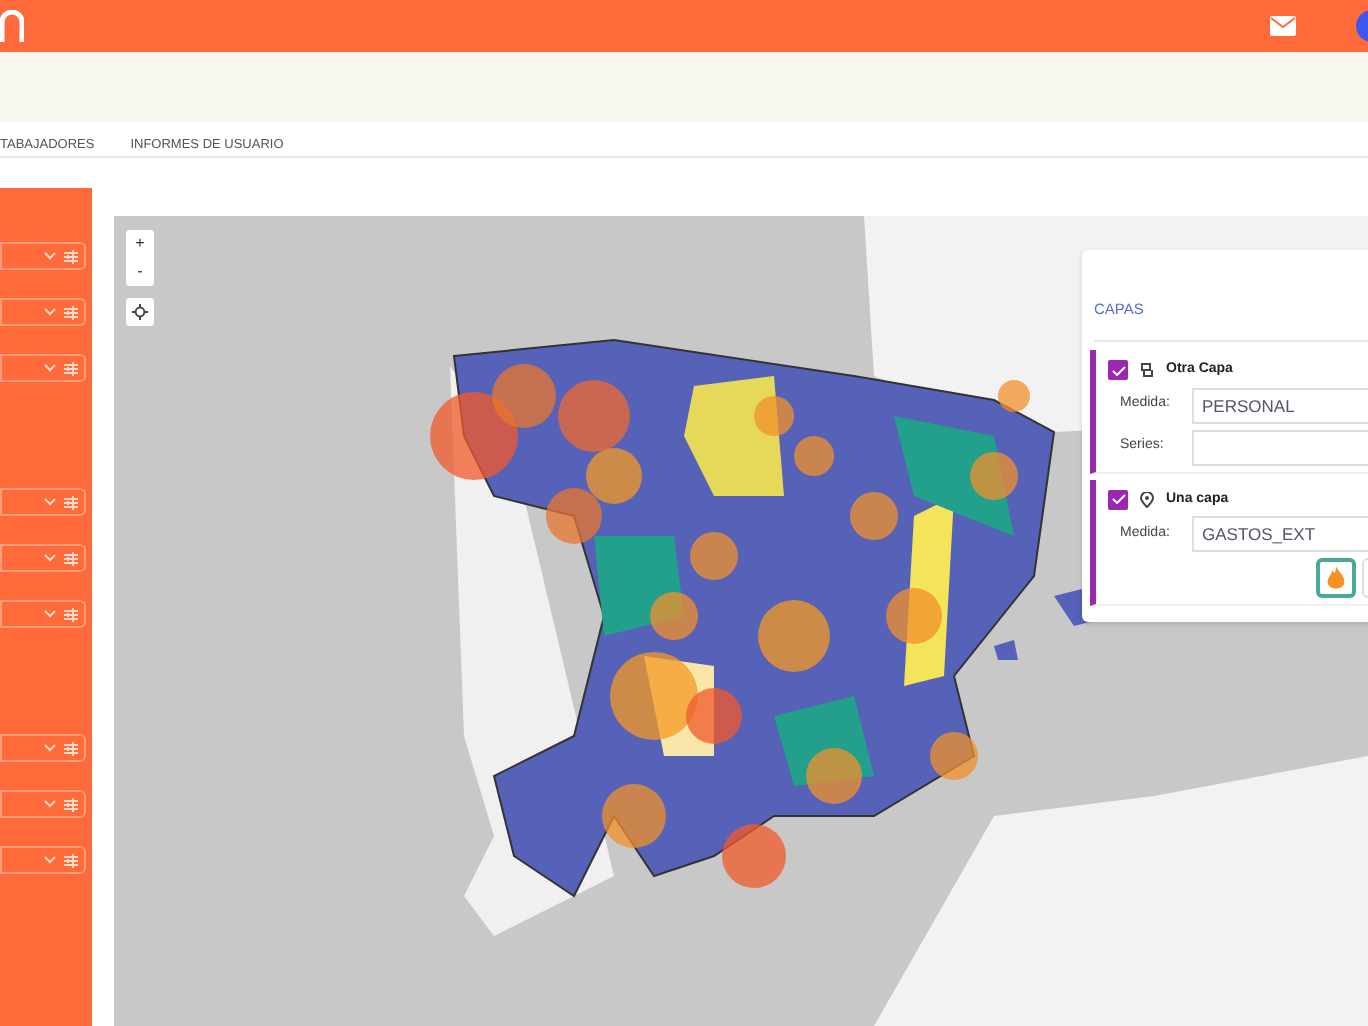 The width and height of the screenshot is (1368, 1026). What do you see at coordinates (140, 244) in the screenshot?
I see `zoom-button: +` at bounding box center [140, 244].